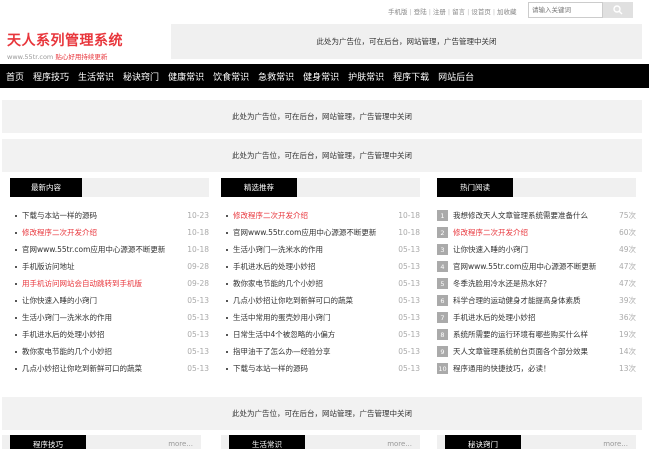 Image resolution: width=649 pixels, height=449 pixels. I want to click on ad-banner-2: 此处为广告位，可在后台，网站管理，广告管理中关闭, so click(322, 155).